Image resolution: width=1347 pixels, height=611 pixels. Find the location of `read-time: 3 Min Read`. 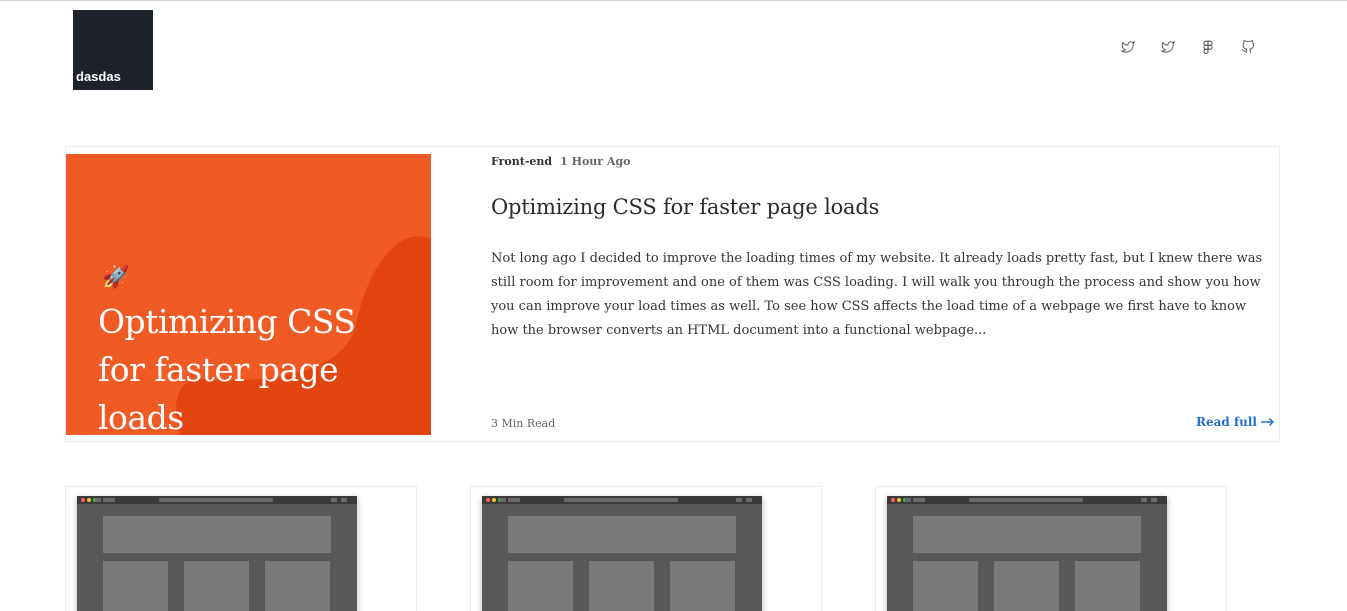

read-time: 3 Min Read is located at coordinates (523, 423).